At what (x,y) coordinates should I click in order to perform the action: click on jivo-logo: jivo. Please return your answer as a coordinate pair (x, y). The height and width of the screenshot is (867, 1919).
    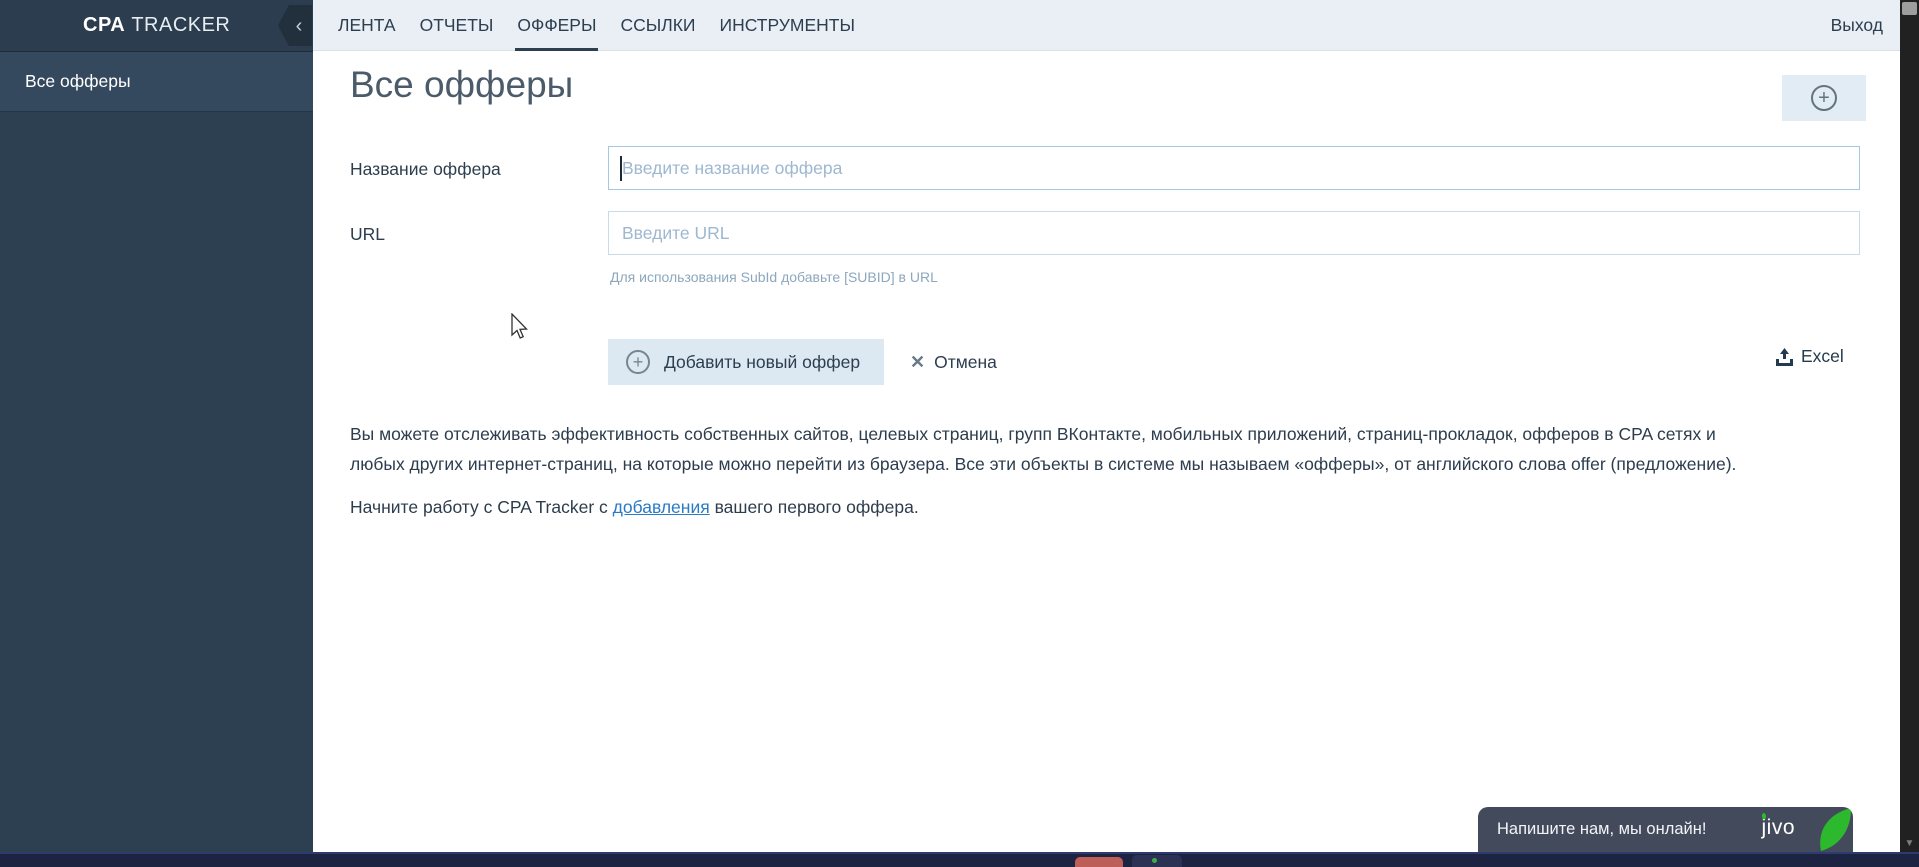
    Looking at the image, I should click on (1778, 827).